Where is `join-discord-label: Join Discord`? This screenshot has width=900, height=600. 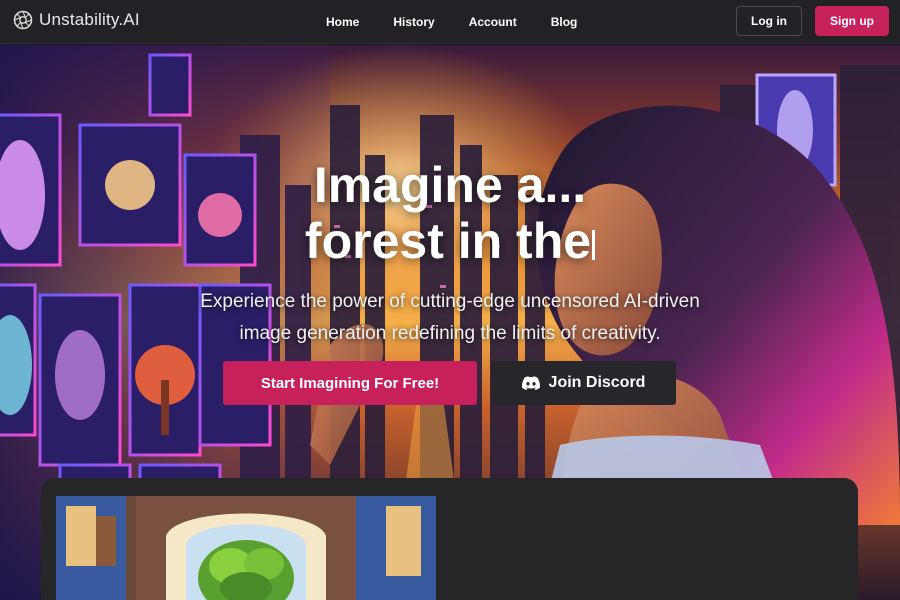 join-discord-label: Join Discord is located at coordinates (597, 382).